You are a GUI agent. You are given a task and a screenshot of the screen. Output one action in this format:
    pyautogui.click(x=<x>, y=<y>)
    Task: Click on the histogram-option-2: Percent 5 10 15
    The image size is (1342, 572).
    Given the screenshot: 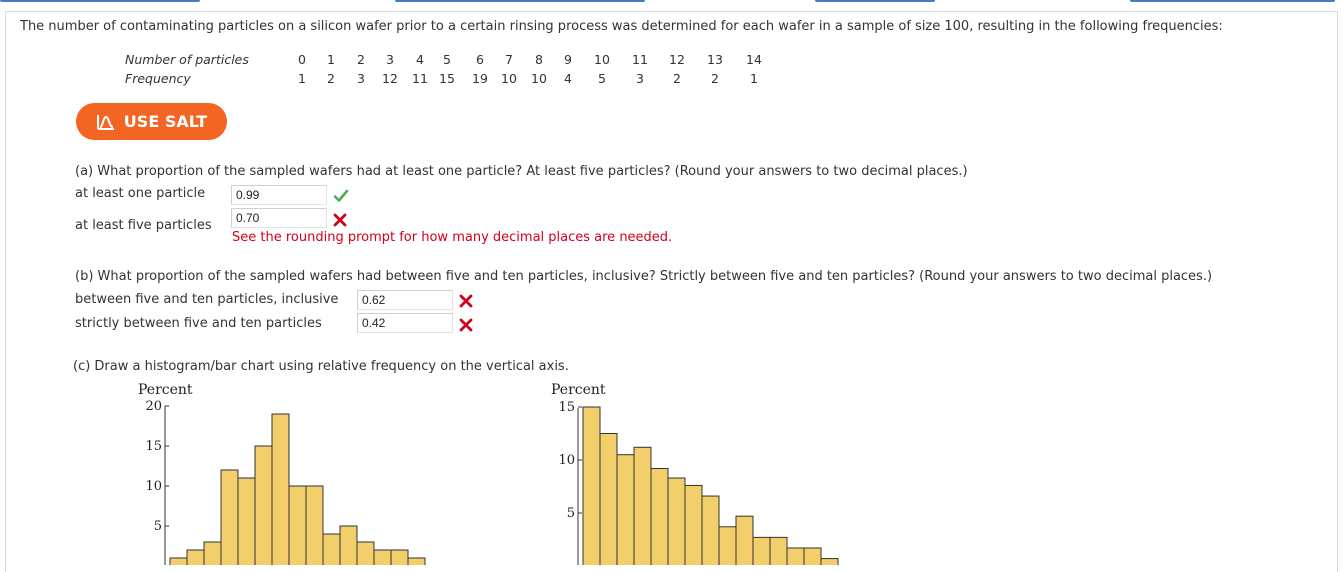 What is the action you would take?
    pyautogui.click(x=695, y=473)
    